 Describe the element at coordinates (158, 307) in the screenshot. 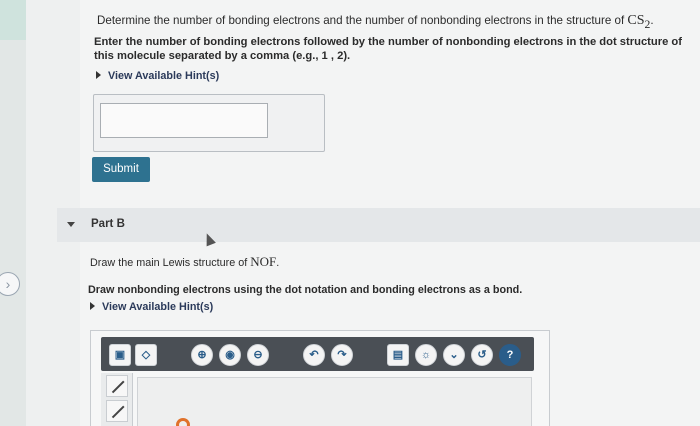

I see `part-b-hint-label: View Available Hint(s)` at that location.